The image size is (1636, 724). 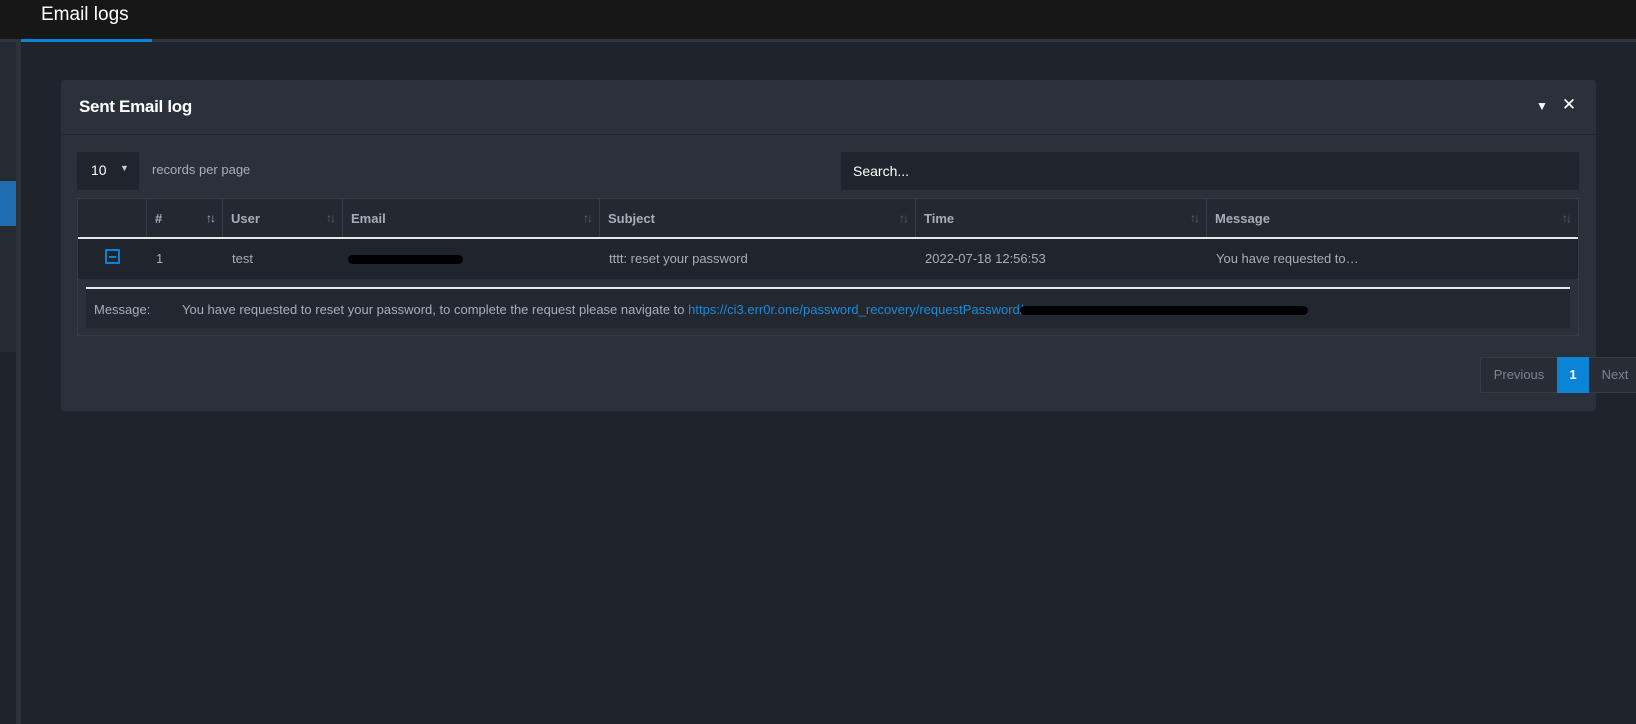 I want to click on column-label: Time, so click(x=939, y=218).